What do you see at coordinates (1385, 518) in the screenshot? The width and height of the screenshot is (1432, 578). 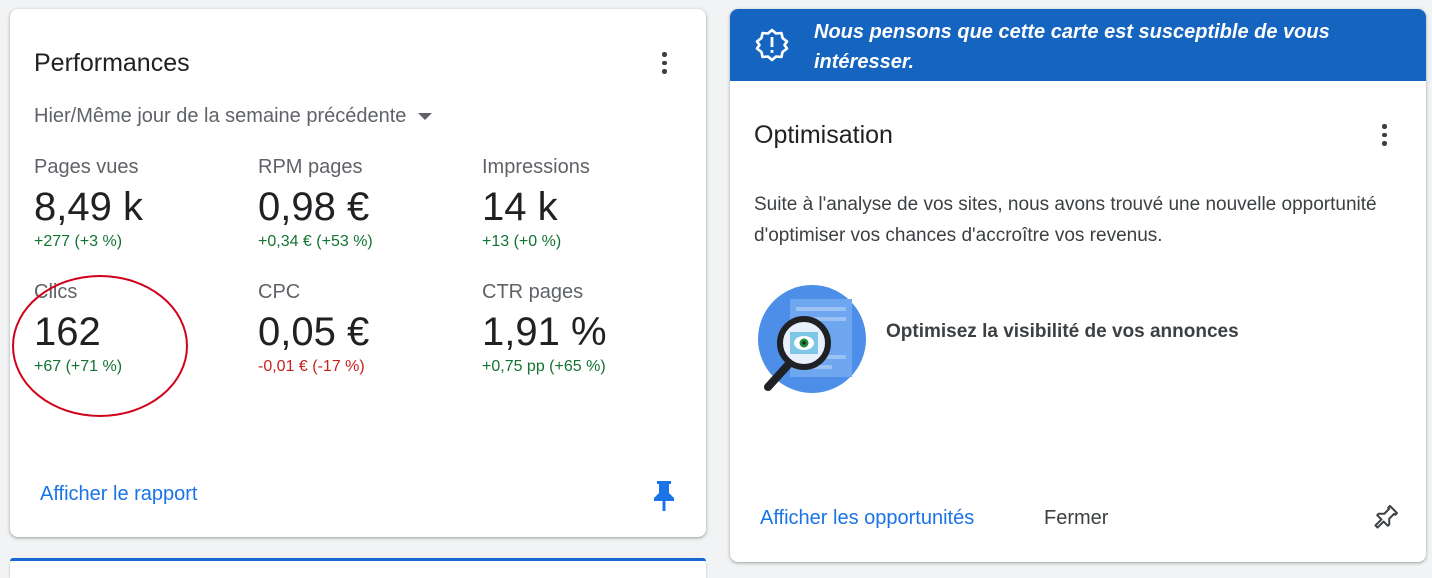 I see `pin-outline-icon` at bounding box center [1385, 518].